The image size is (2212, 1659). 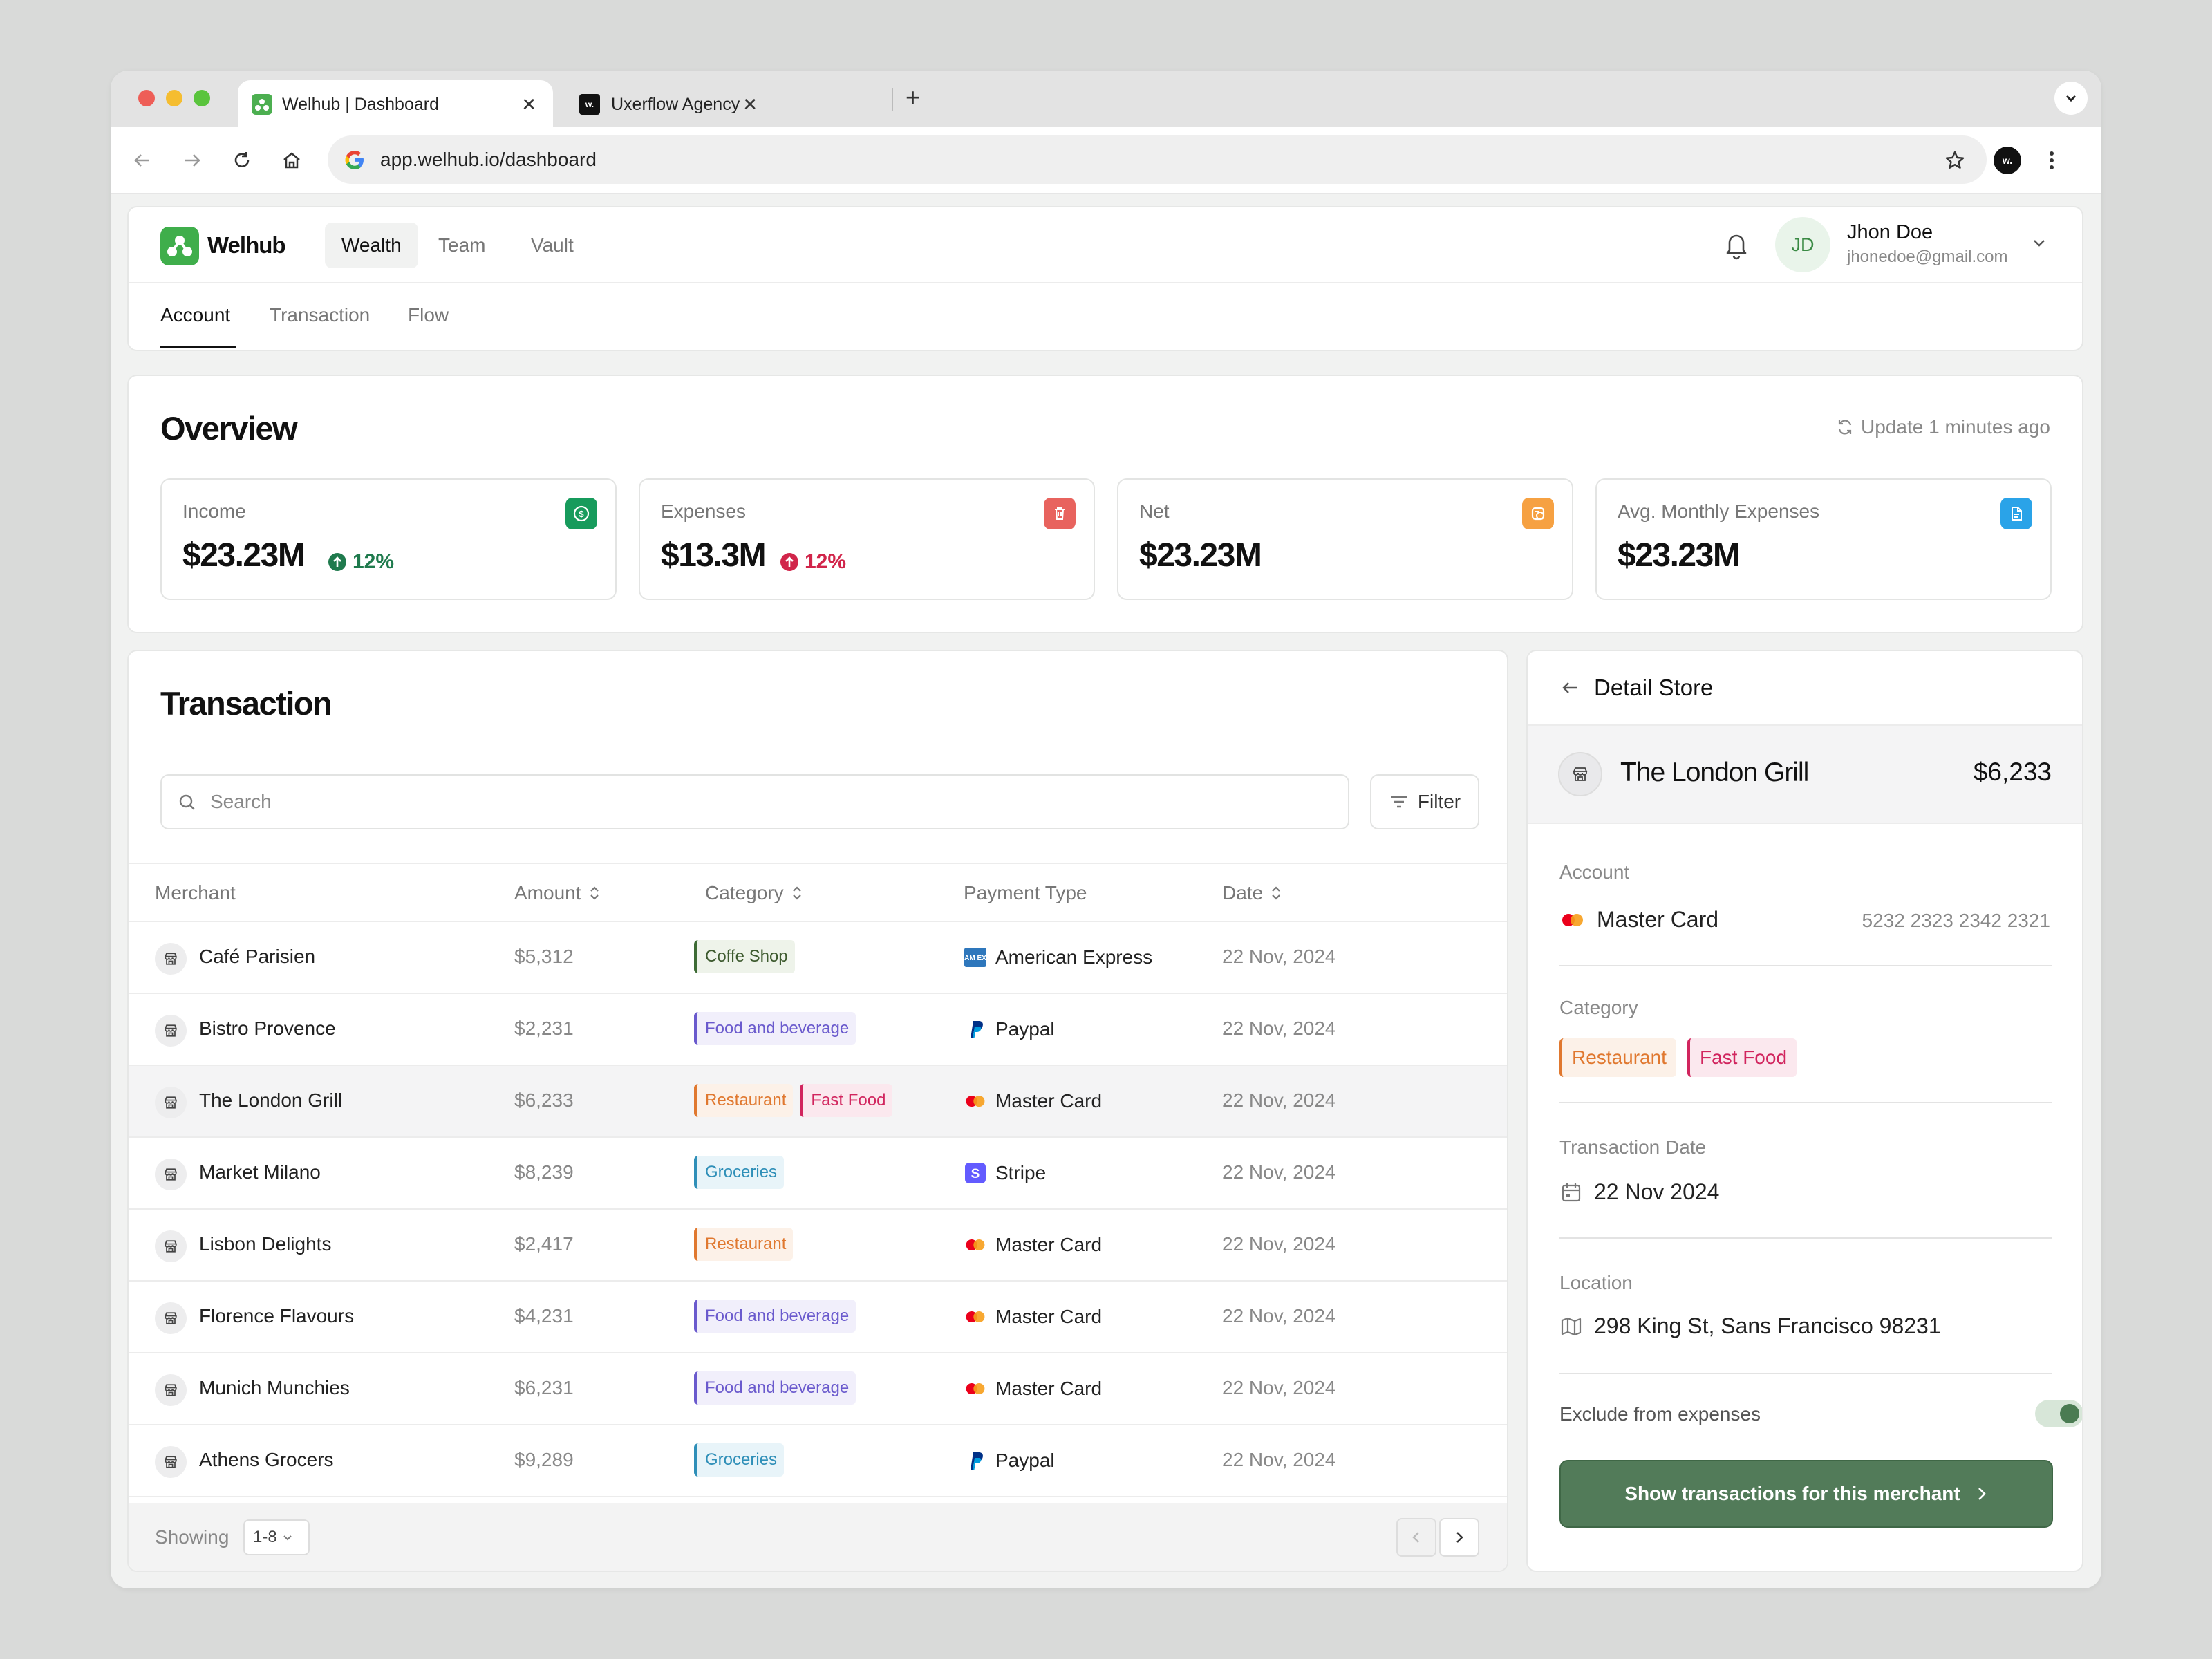 I want to click on browser-tab-uxerflow: w. Uxerflow Agency ✕, so click(x=781, y=104).